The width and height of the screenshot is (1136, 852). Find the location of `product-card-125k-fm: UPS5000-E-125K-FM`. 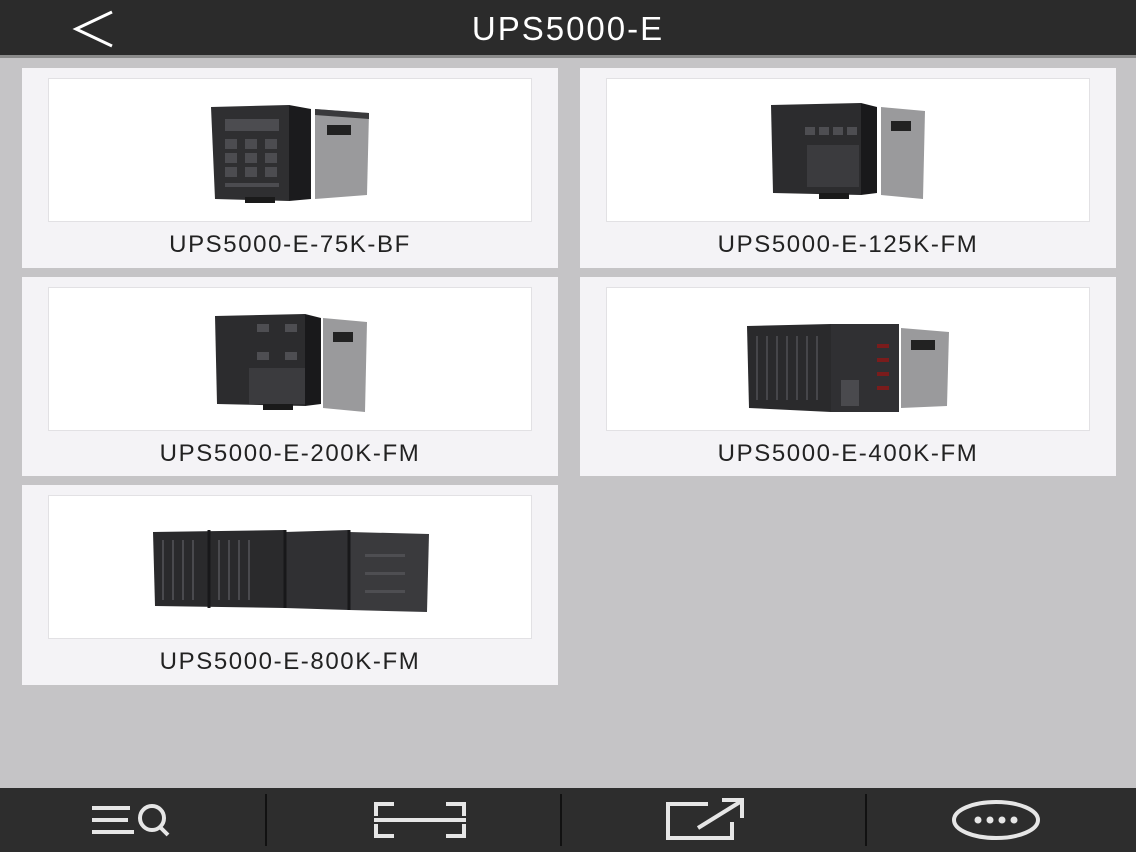

product-card-125k-fm: UPS5000-E-125K-FM is located at coordinates (848, 168).